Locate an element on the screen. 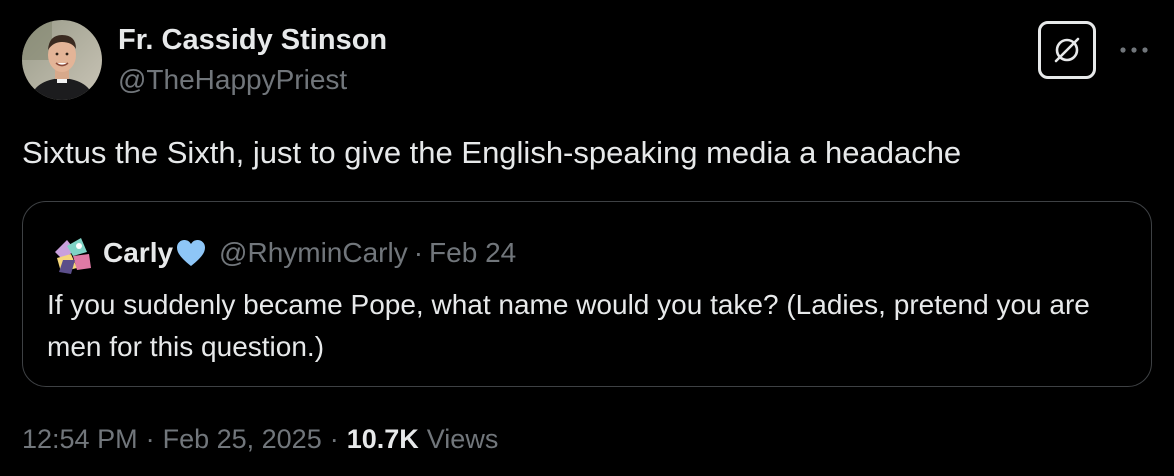 This screenshot has height=476, width=1174. grok-icon is located at coordinates (1067, 50).